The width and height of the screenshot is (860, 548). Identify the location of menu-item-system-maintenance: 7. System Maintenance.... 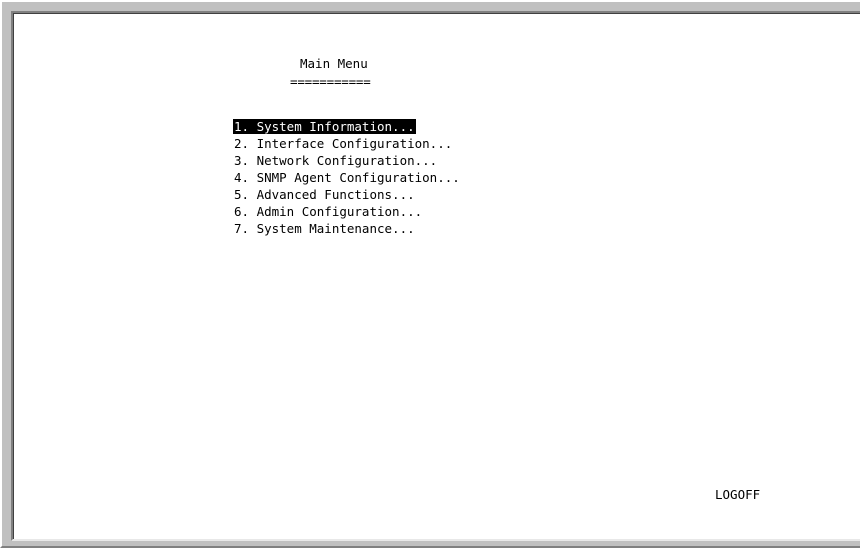
(347, 228).